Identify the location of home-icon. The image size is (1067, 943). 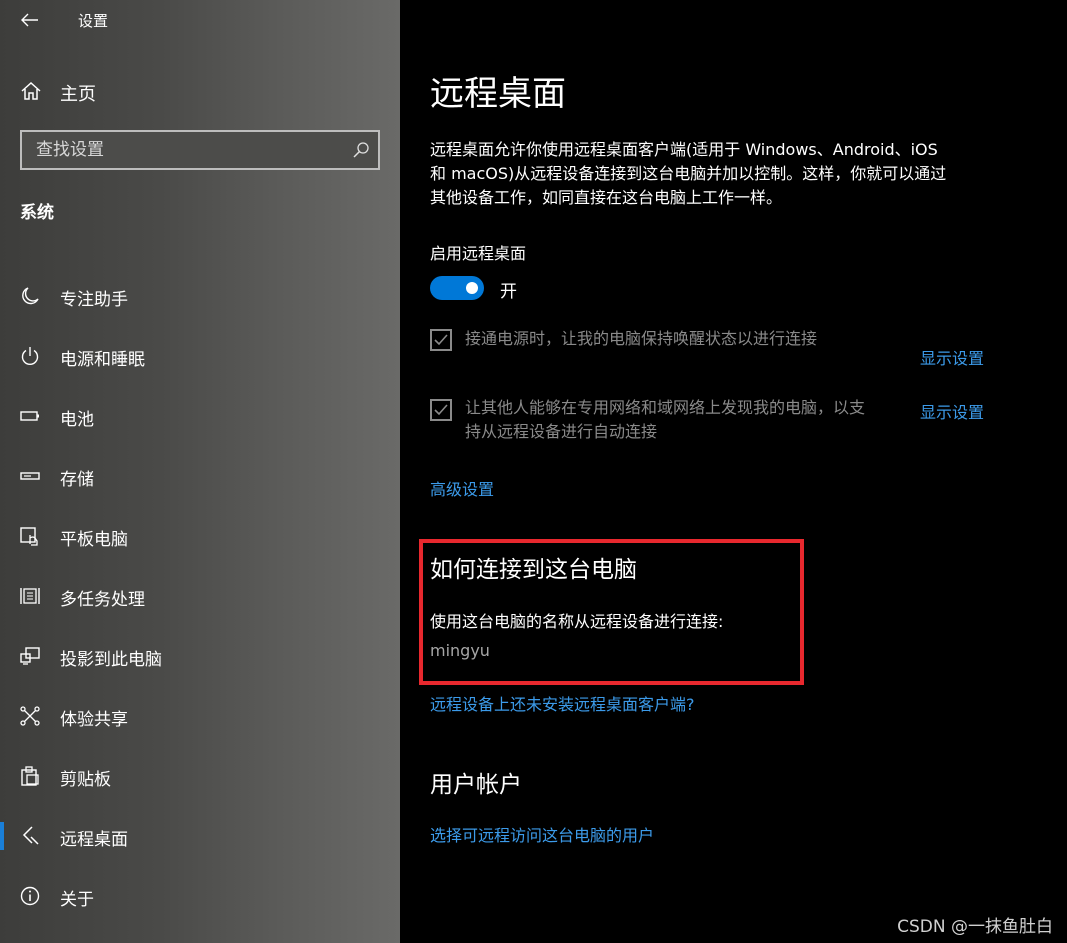
(31, 90).